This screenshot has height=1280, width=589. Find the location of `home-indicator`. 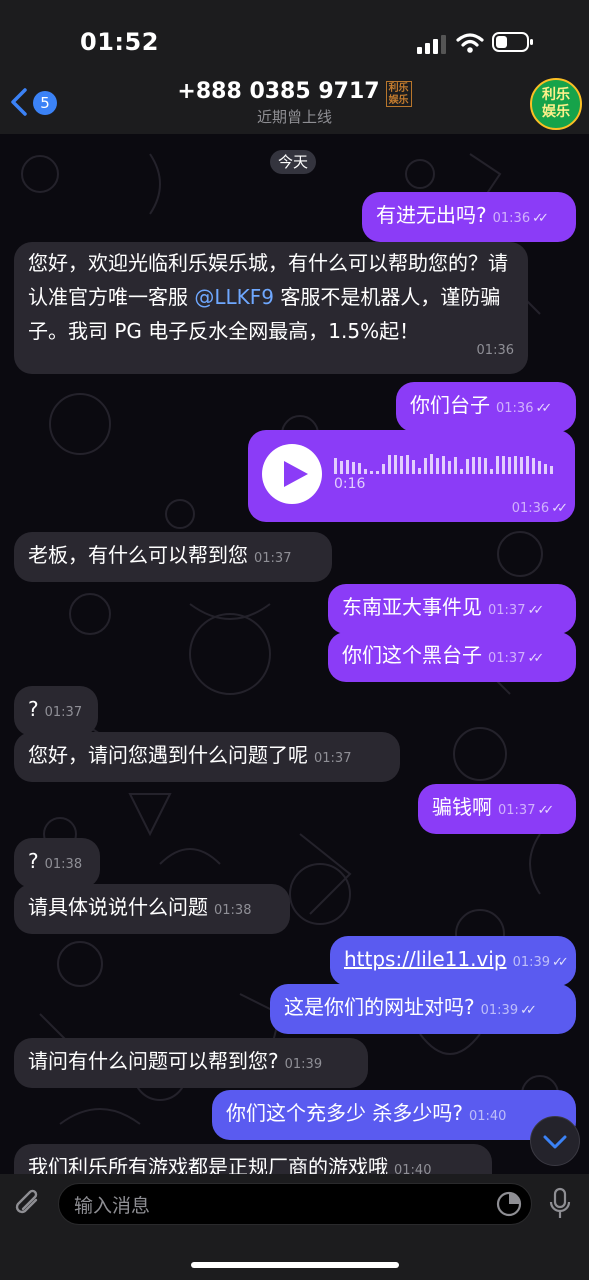

home-indicator is located at coordinates (295, 1265).